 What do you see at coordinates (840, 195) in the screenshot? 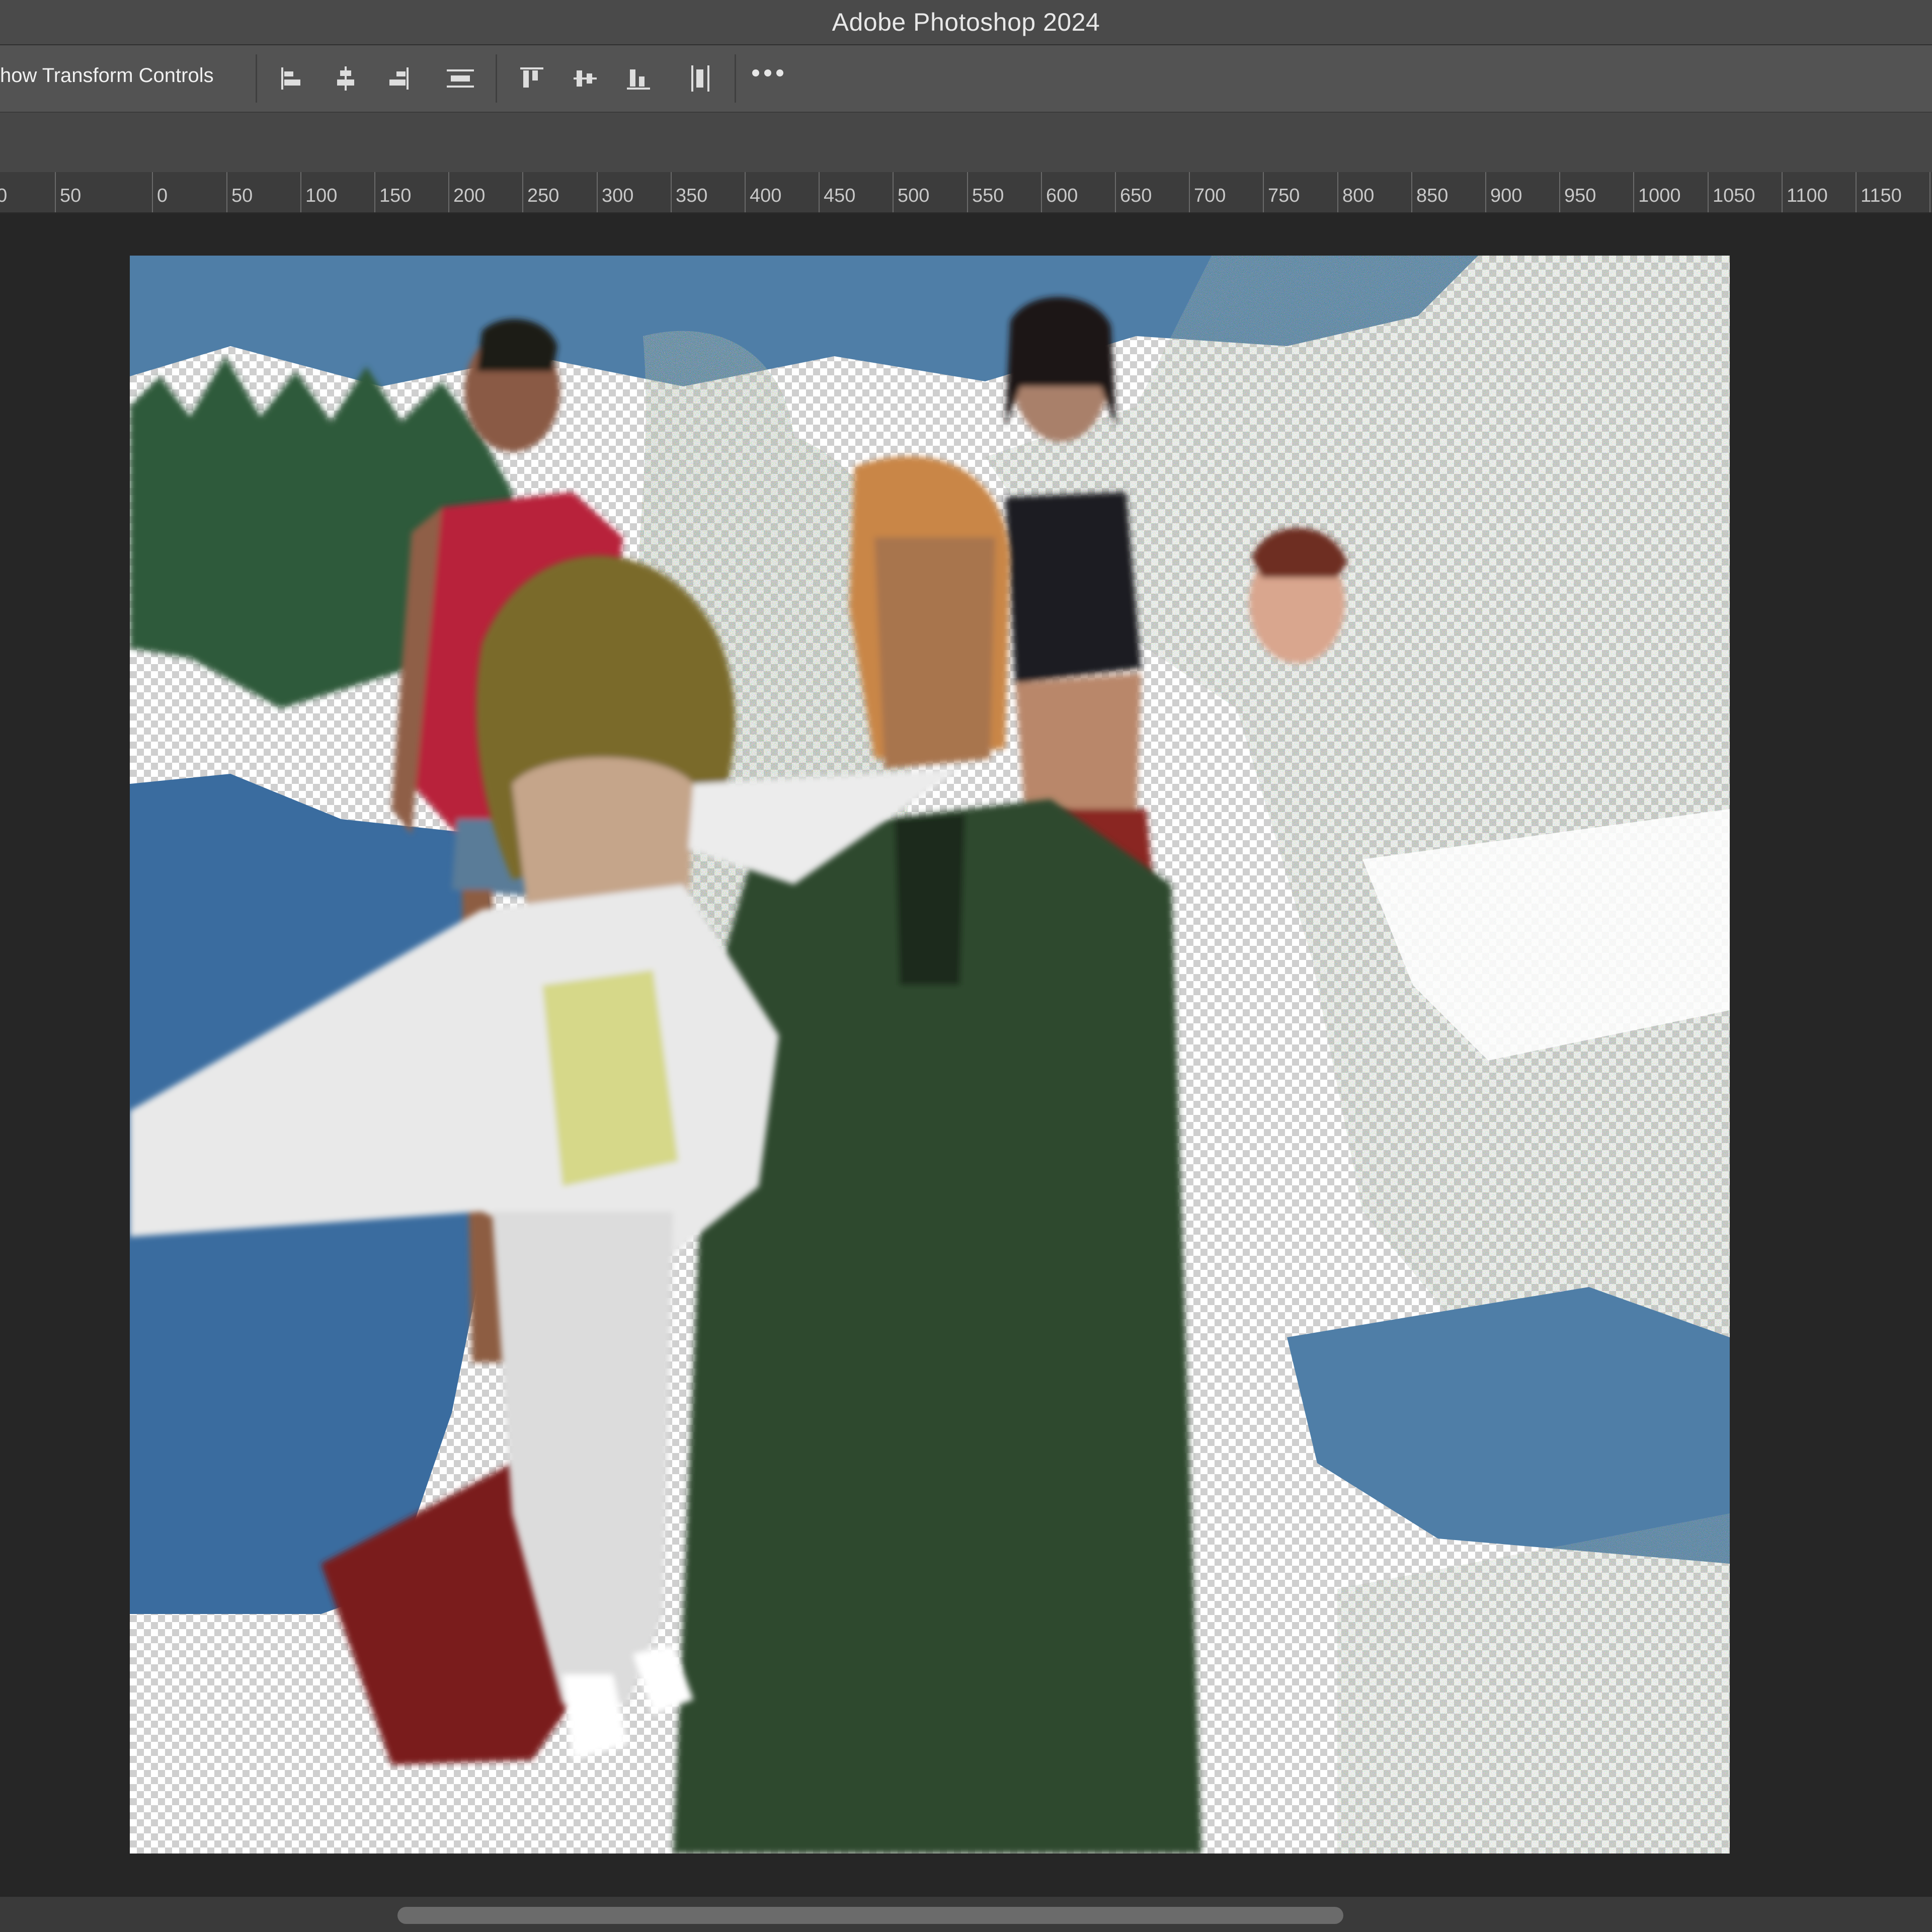
I see `ruler-label: 450` at bounding box center [840, 195].